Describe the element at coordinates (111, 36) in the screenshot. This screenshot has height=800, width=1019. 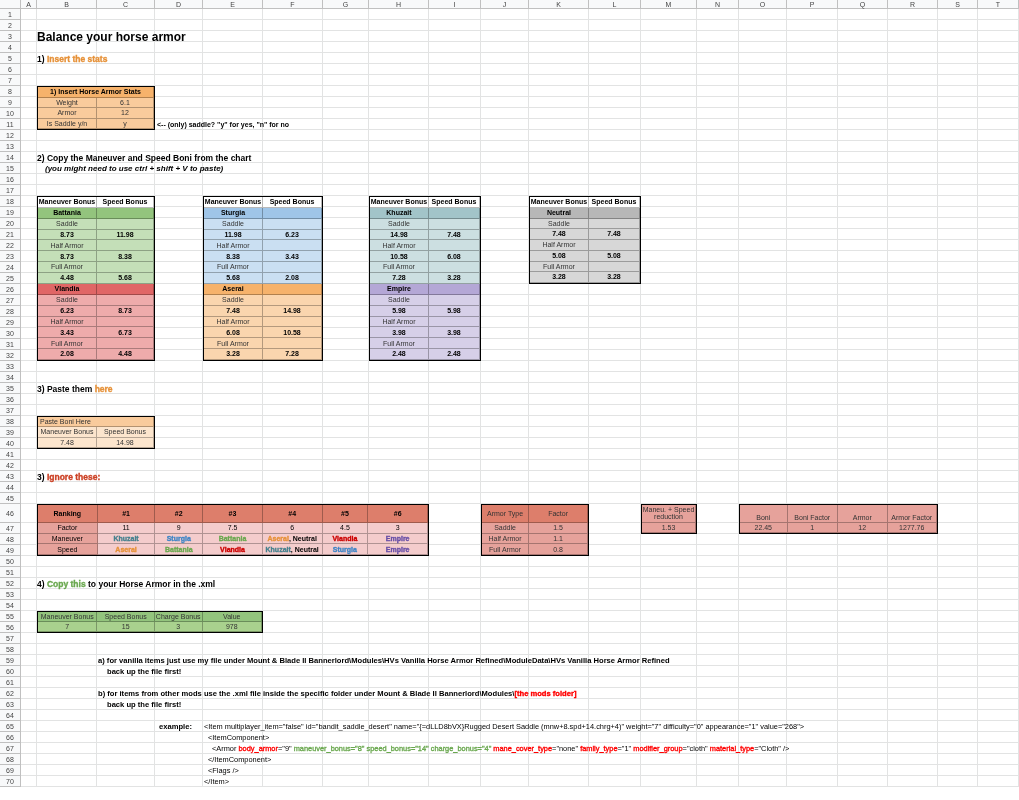
I see `sheet-title: Balance your horse armor` at that location.